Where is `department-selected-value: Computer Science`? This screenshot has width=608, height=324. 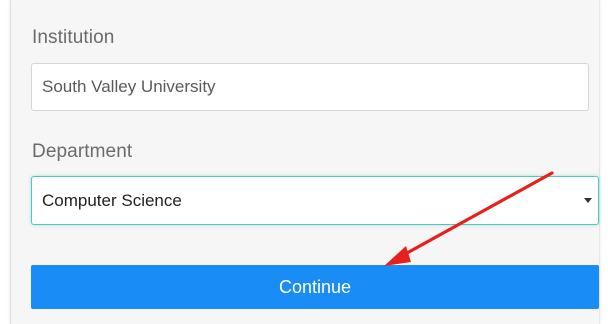
department-selected-value: Computer Science is located at coordinates (112, 200).